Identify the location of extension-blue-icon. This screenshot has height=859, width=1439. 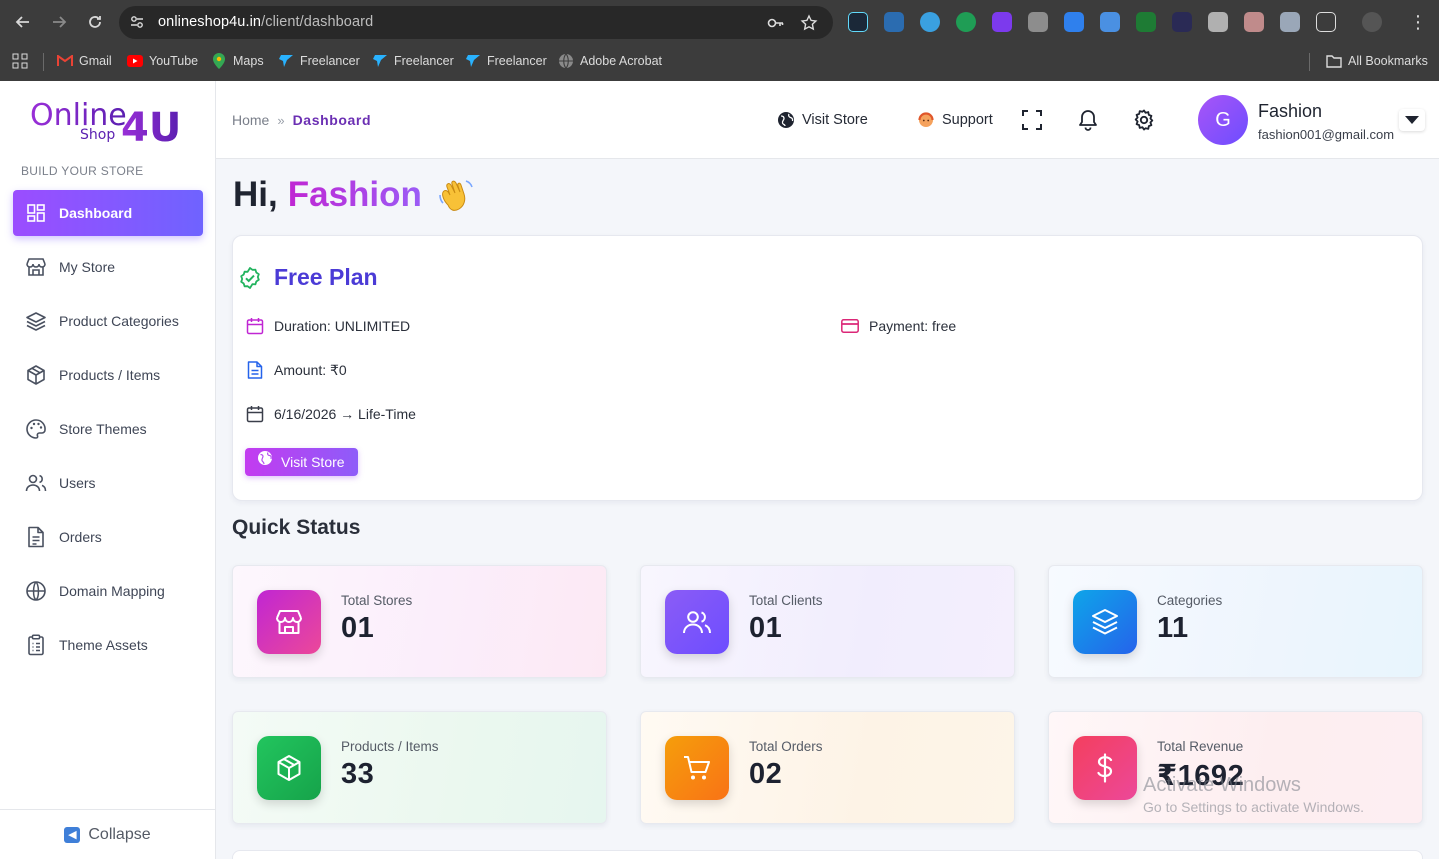
(930, 22).